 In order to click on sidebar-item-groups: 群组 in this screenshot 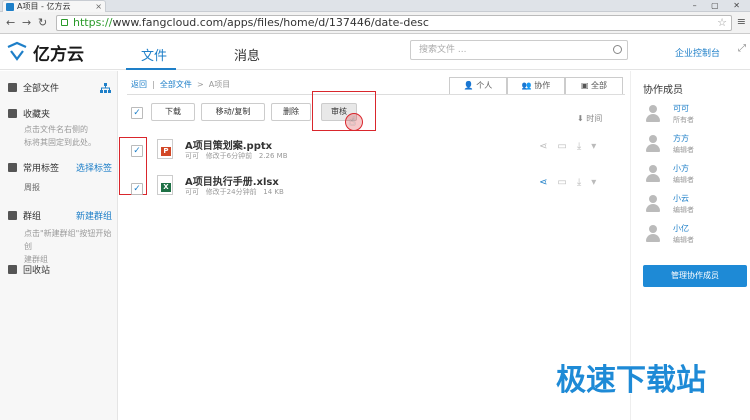, I will do `click(24, 215)`.